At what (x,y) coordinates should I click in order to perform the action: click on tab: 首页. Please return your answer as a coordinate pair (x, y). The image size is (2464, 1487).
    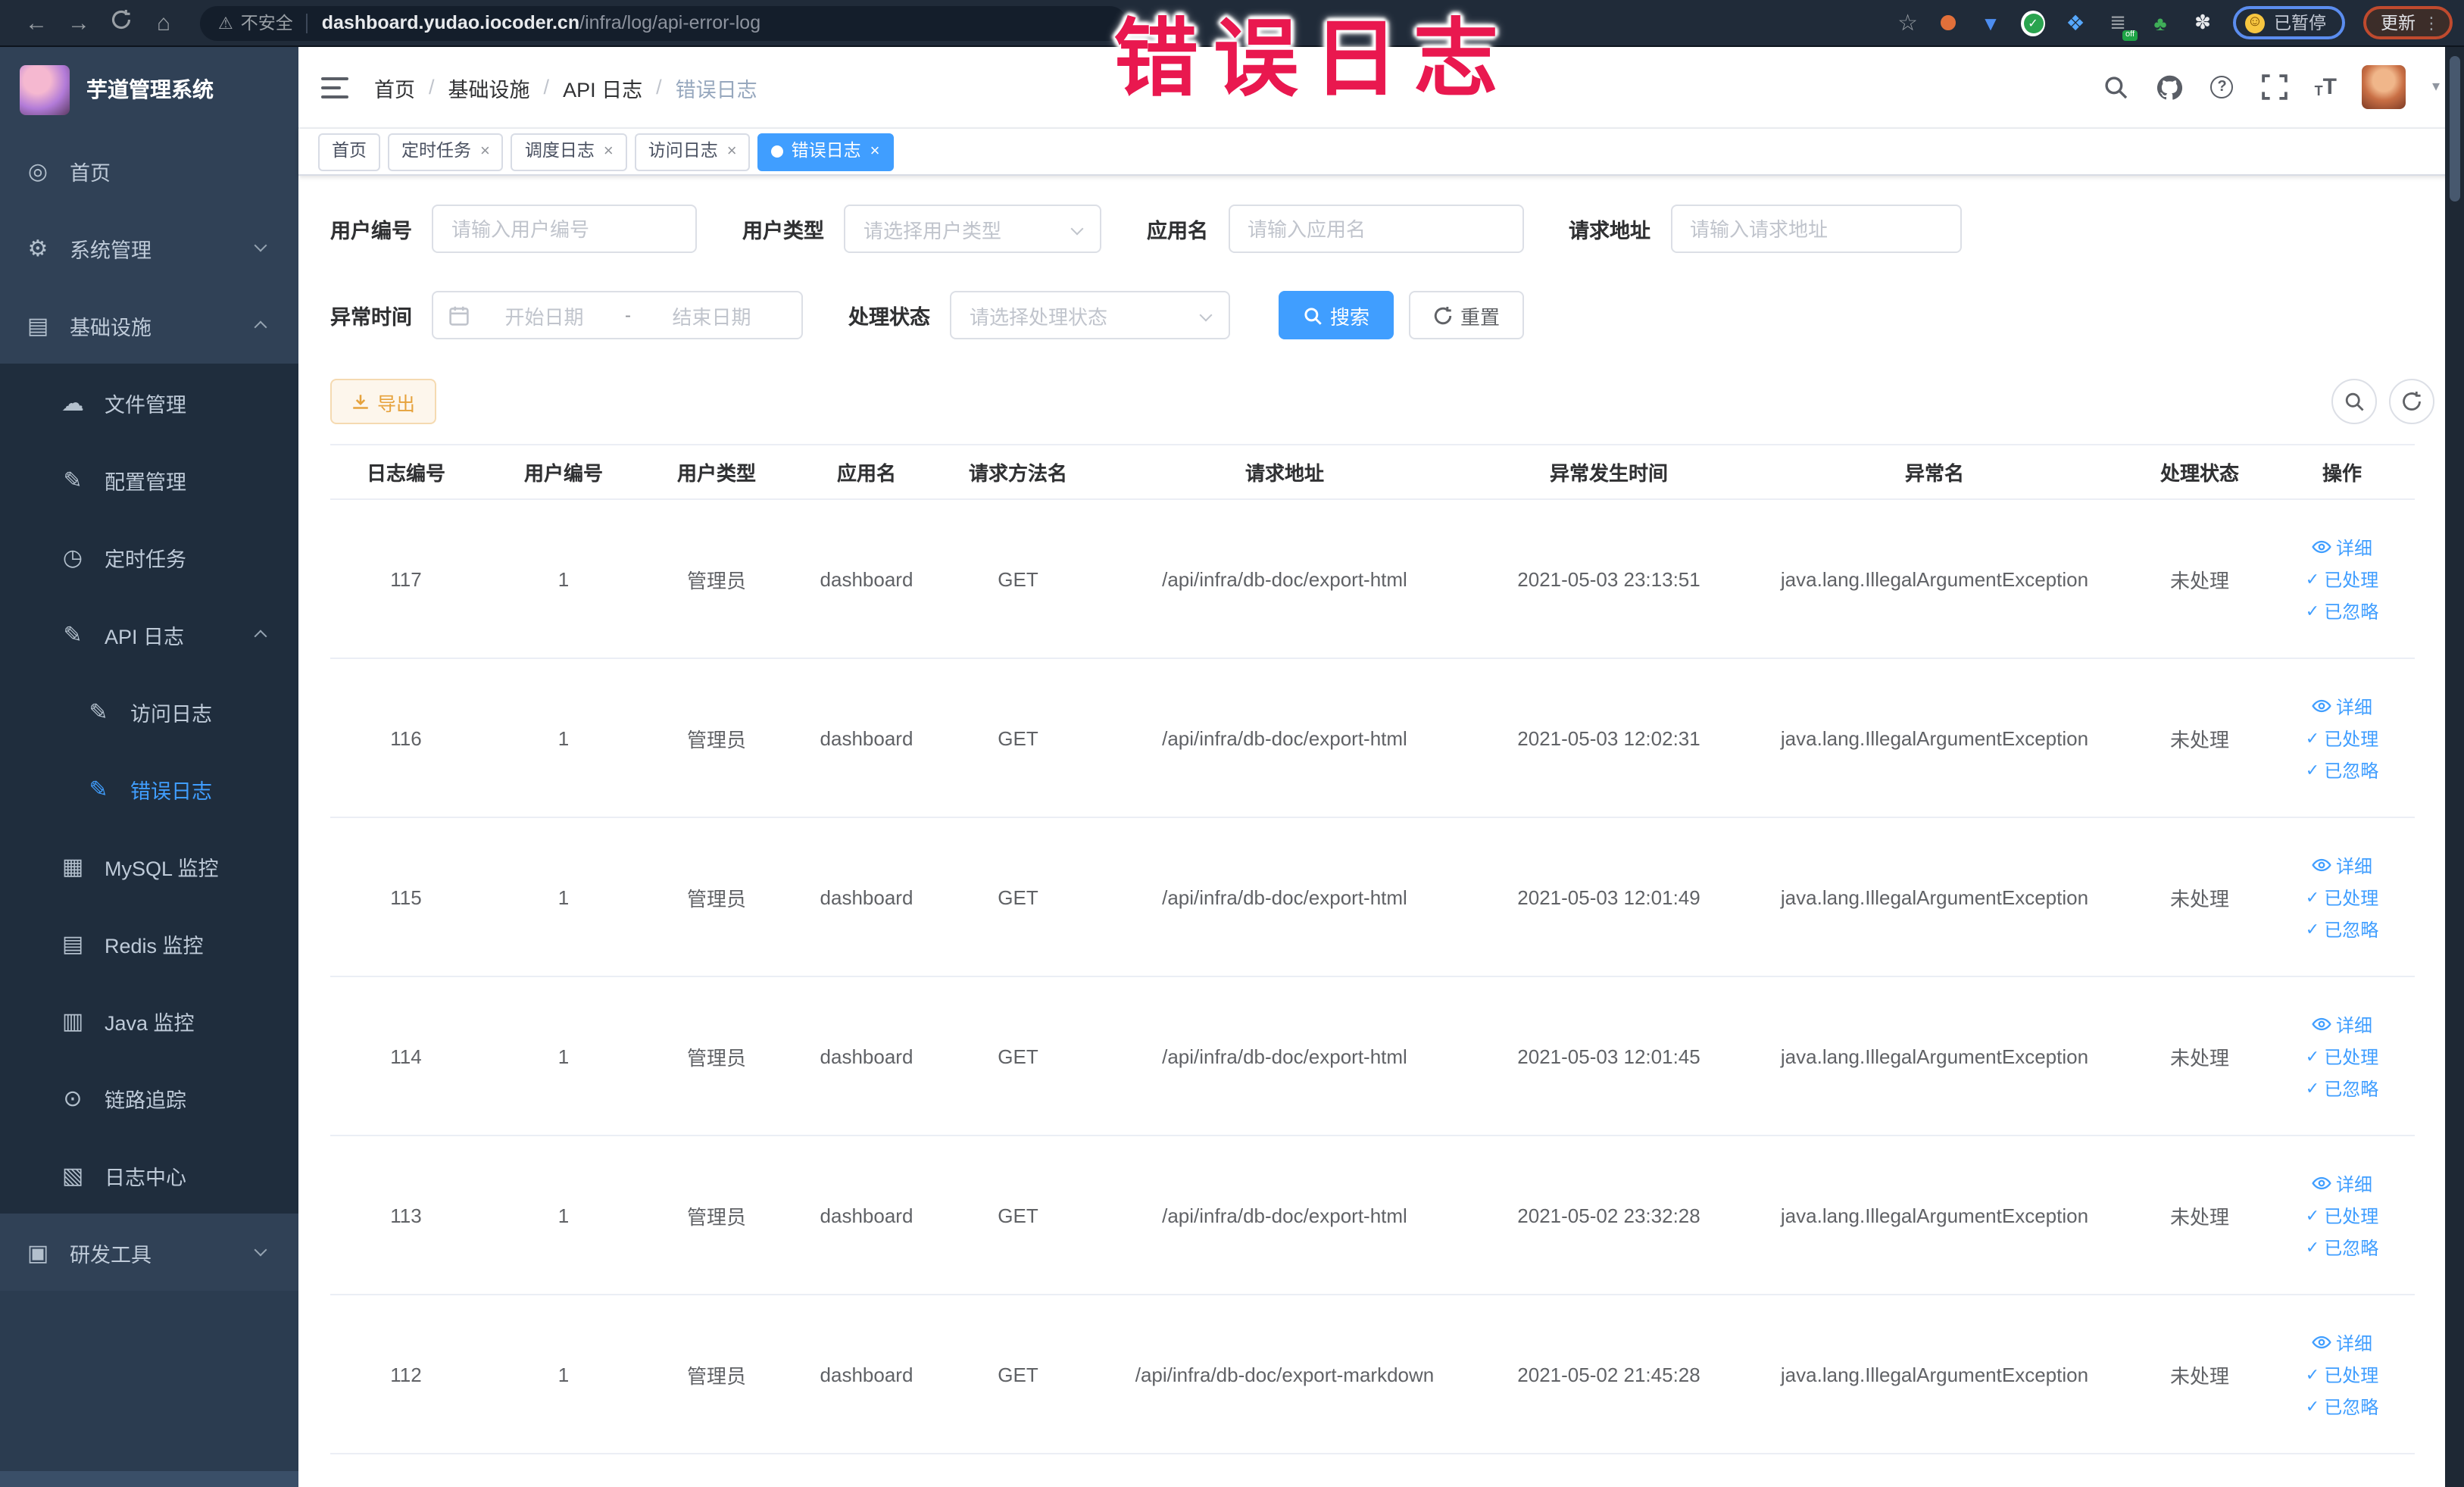
    Looking at the image, I should click on (349, 151).